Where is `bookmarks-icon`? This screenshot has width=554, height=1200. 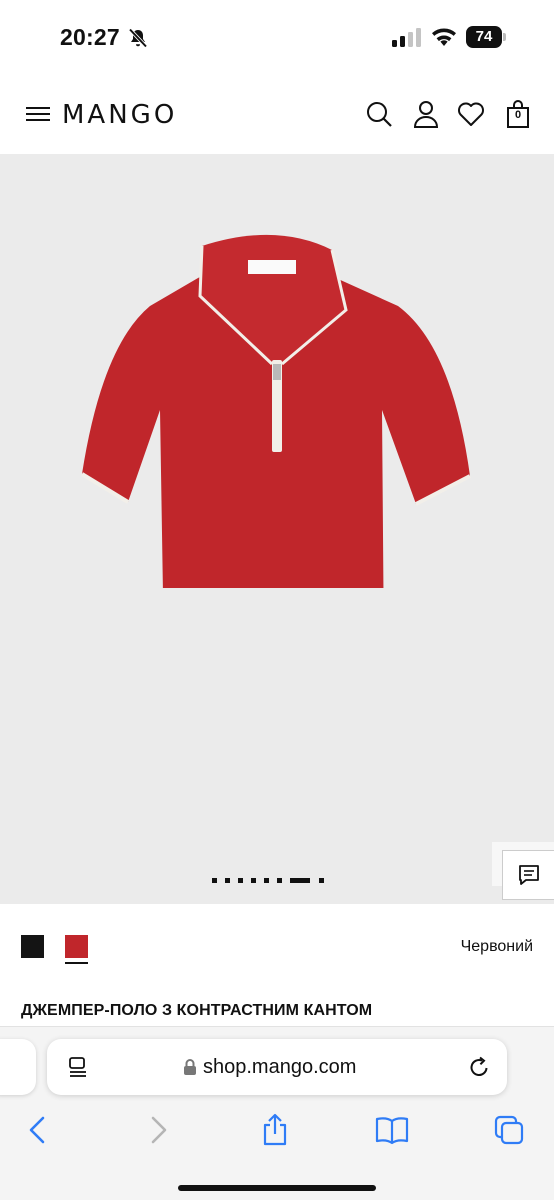 bookmarks-icon is located at coordinates (392, 1130).